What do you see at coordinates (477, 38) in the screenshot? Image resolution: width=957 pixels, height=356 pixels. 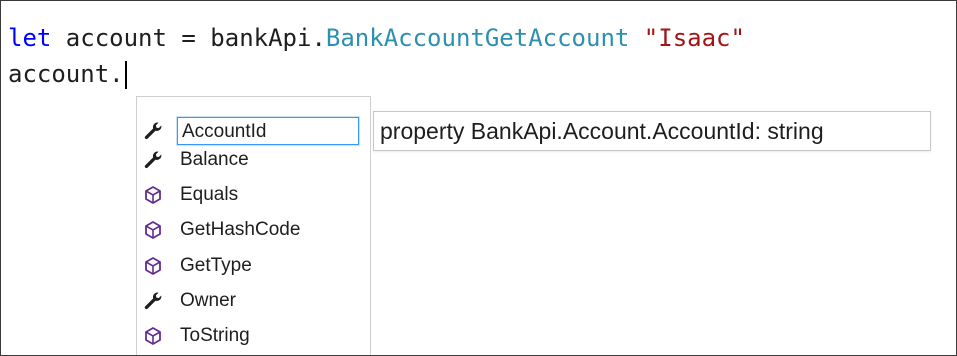 I see `type-name: BankAccountGetAccount` at bounding box center [477, 38].